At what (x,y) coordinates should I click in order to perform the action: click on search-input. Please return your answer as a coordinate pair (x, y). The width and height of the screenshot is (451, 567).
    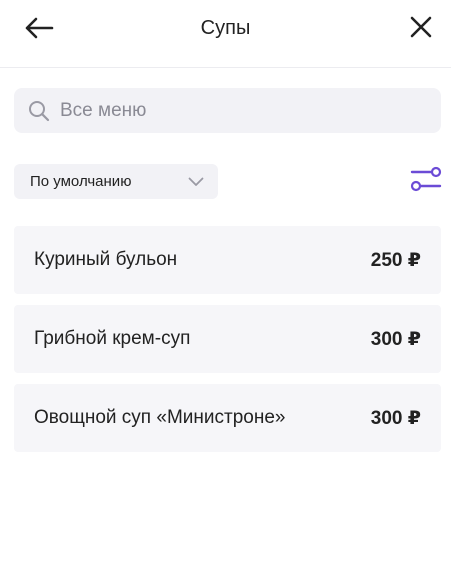
    Looking at the image, I should click on (230, 110).